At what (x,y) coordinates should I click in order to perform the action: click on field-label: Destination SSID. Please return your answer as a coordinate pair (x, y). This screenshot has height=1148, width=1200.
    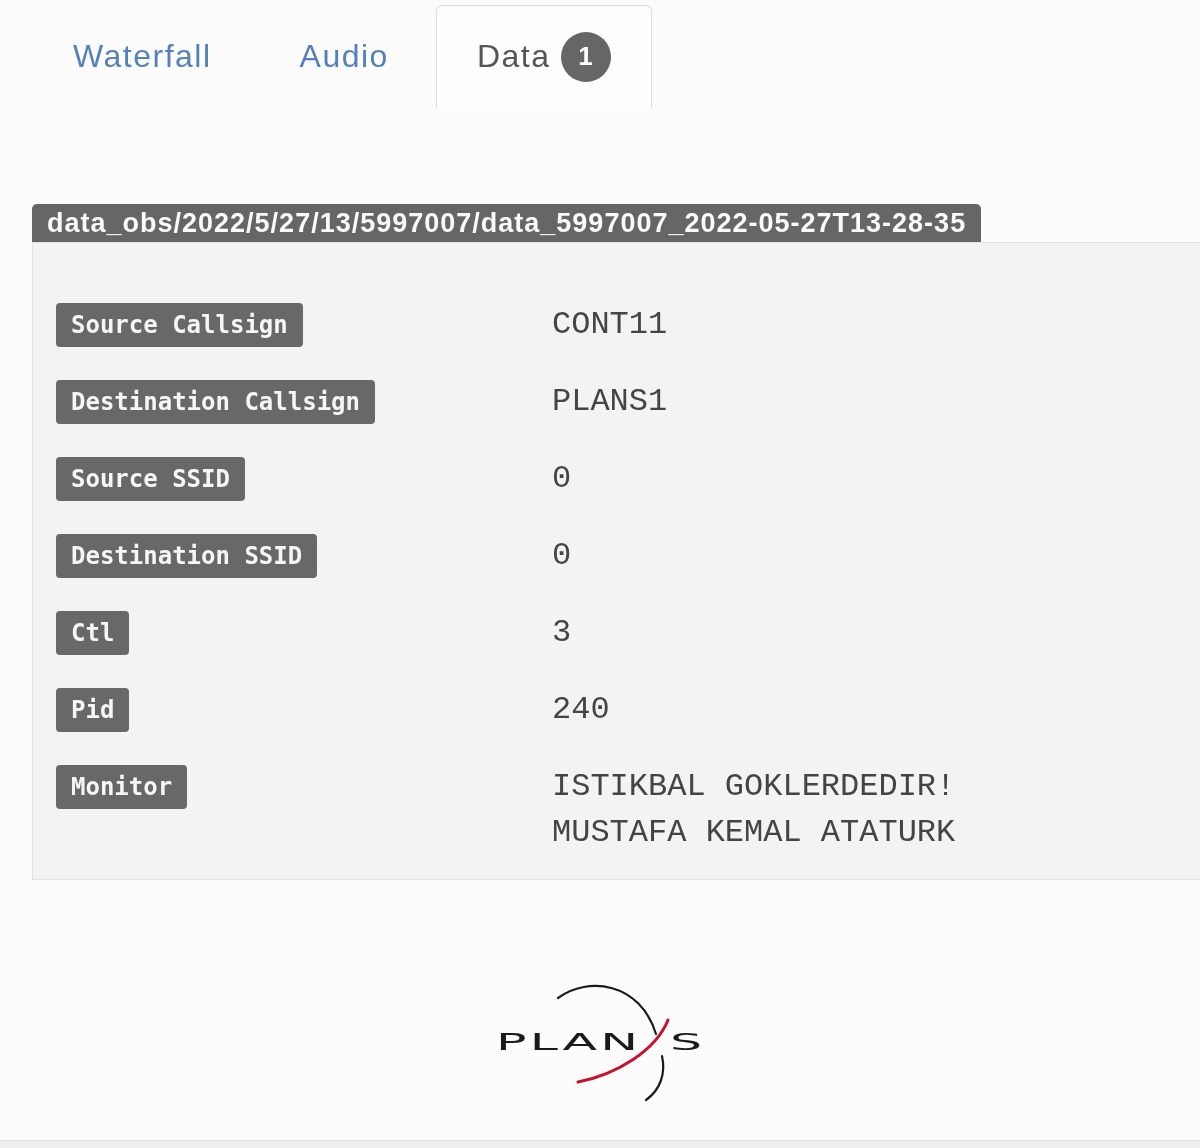
    Looking at the image, I should click on (187, 555).